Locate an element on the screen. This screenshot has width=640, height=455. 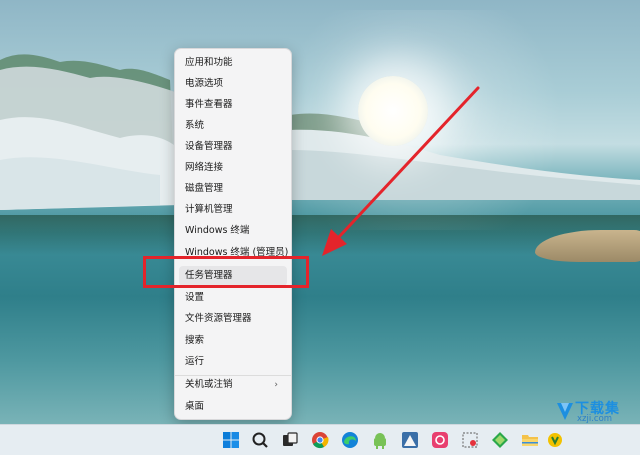
store-icon is located at coordinates (500, 440).